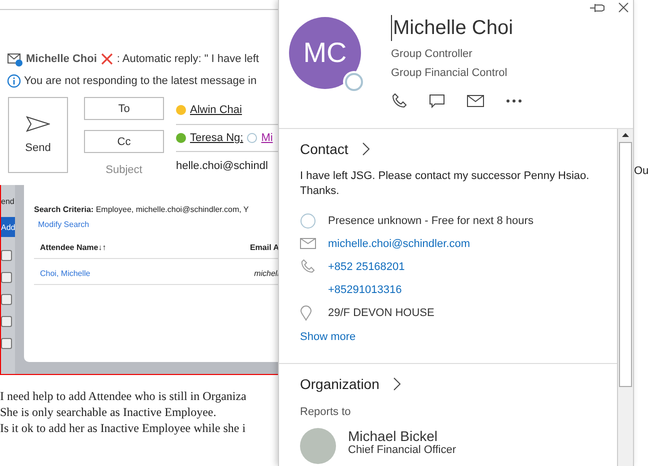  I want to click on cross-icon, so click(107, 59).